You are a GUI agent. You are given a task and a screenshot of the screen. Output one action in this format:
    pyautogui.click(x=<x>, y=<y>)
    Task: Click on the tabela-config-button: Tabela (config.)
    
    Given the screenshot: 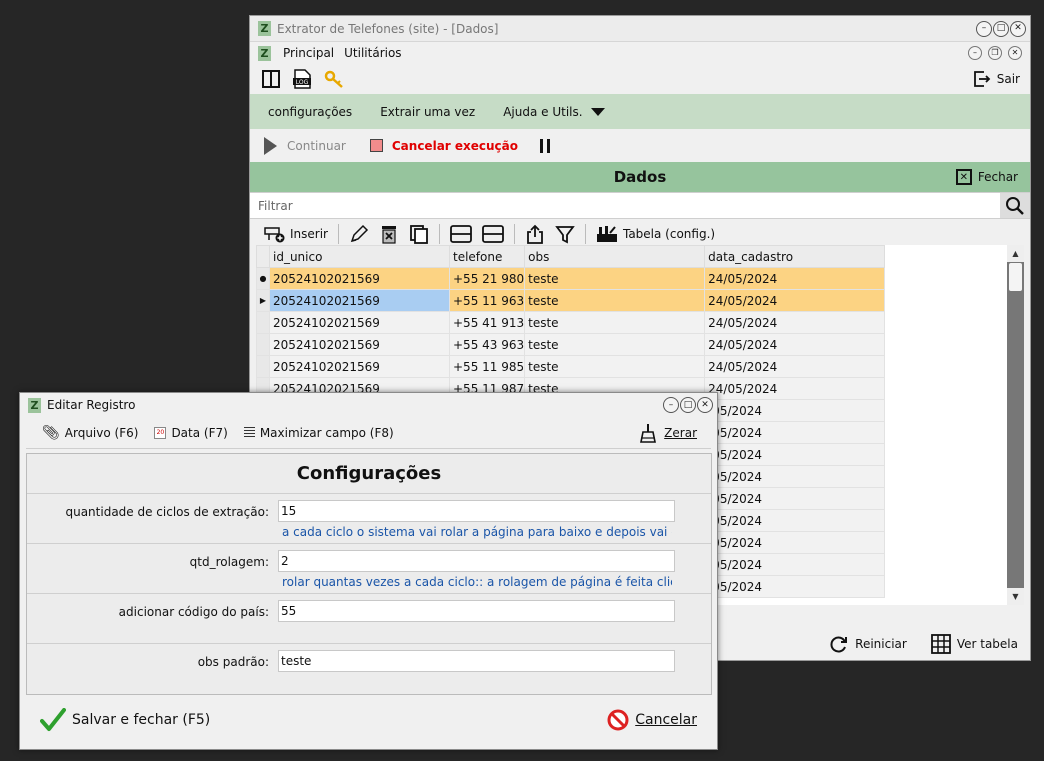 What is the action you would take?
    pyautogui.click(x=655, y=234)
    